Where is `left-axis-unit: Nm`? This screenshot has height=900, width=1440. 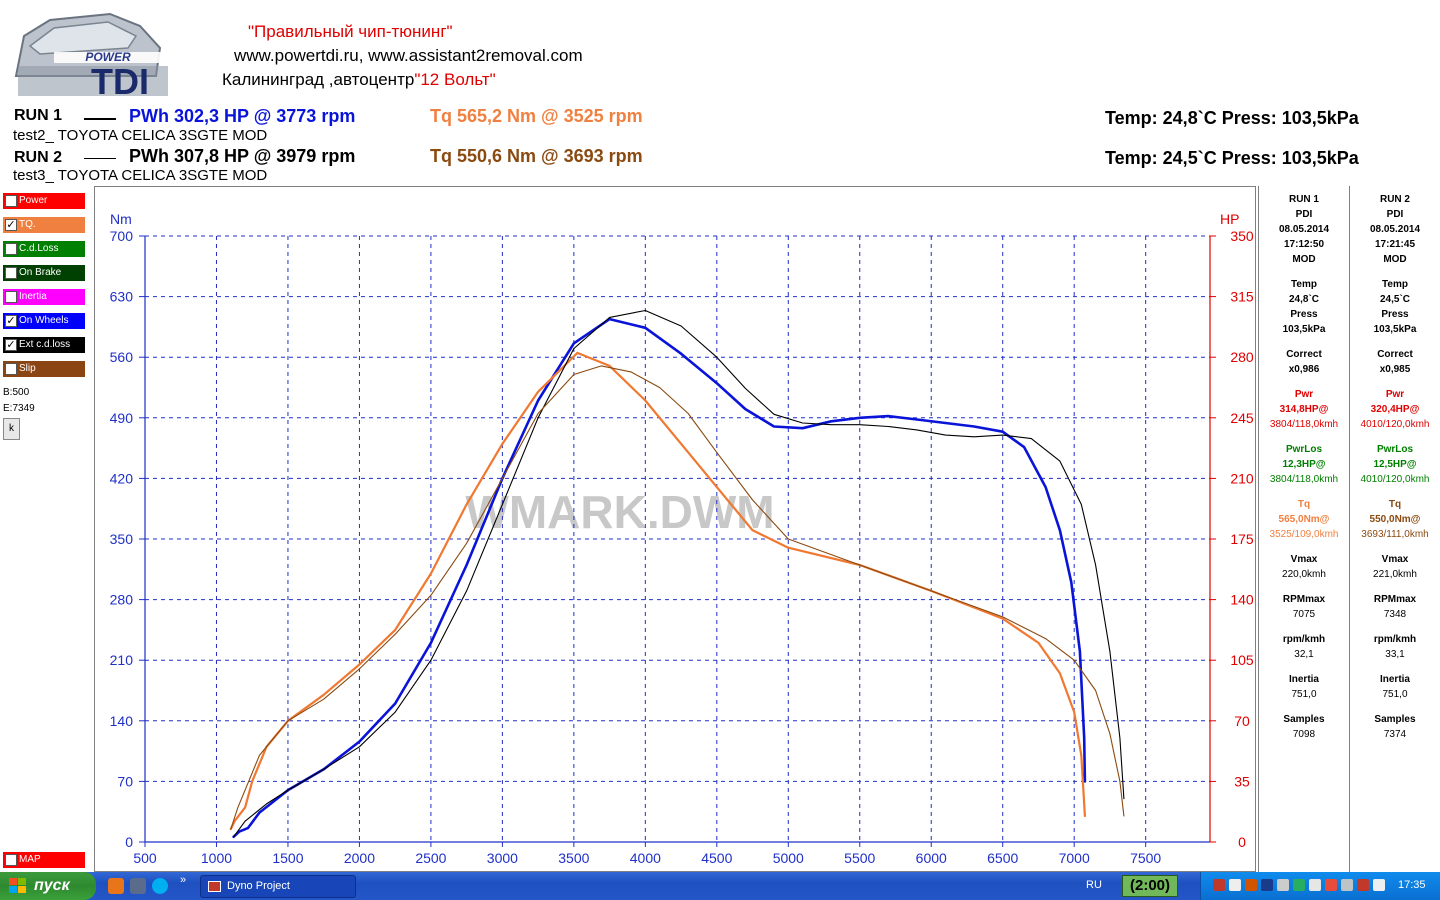
left-axis-unit: Nm is located at coordinates (121, 219).